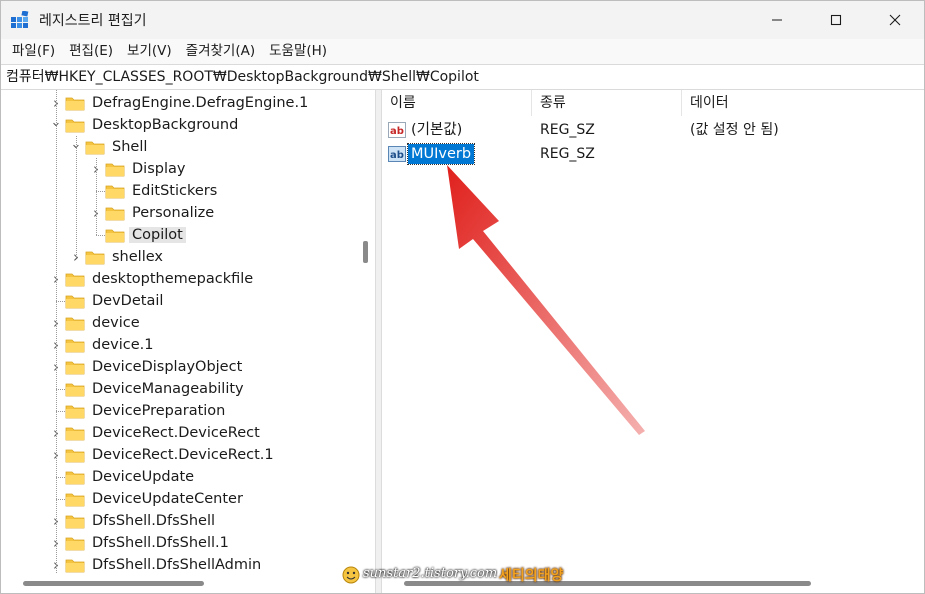 The height and width of the screenshot is (594, 925). What do you see at coordinates (157, 235) in the screenshot?
I see `tree-item-label: Copilot` at bounding box center [157, 235].